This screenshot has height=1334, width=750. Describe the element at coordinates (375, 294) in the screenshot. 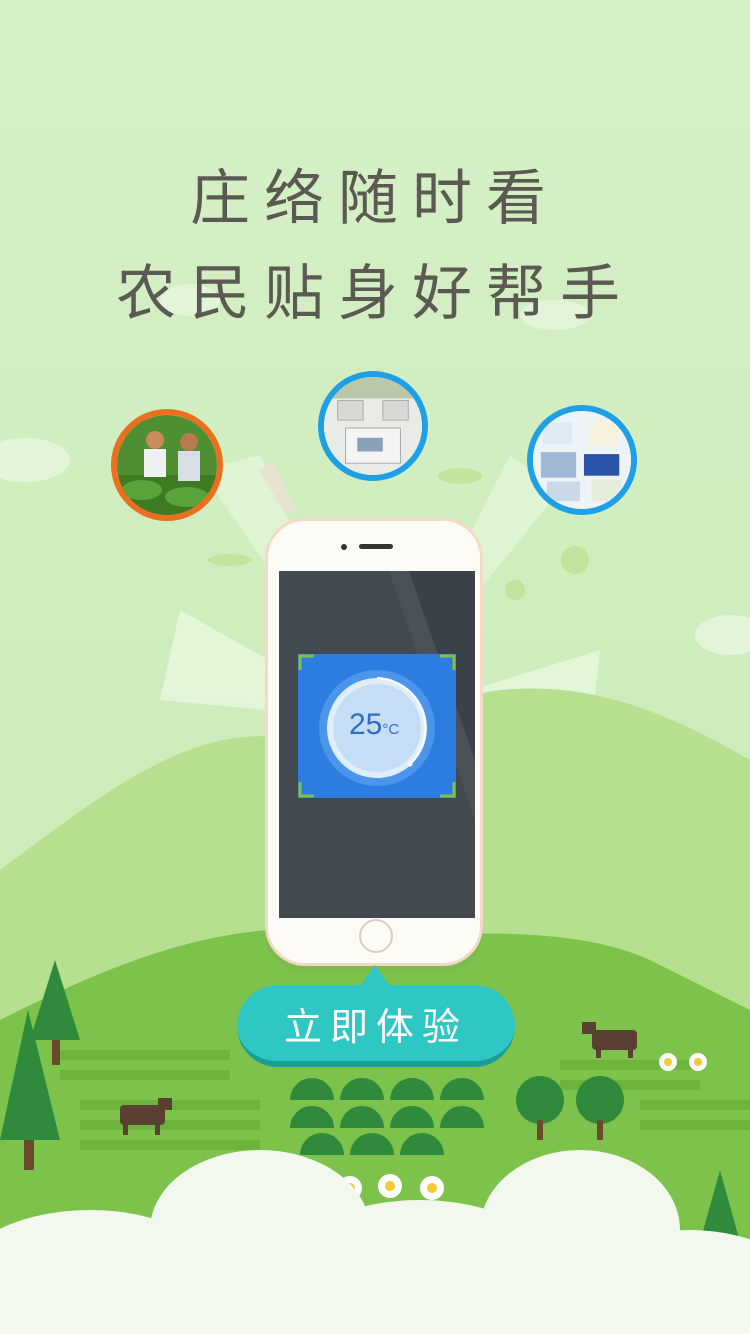

I see `headline-line-2: 农民贴身好帮手` at that location.